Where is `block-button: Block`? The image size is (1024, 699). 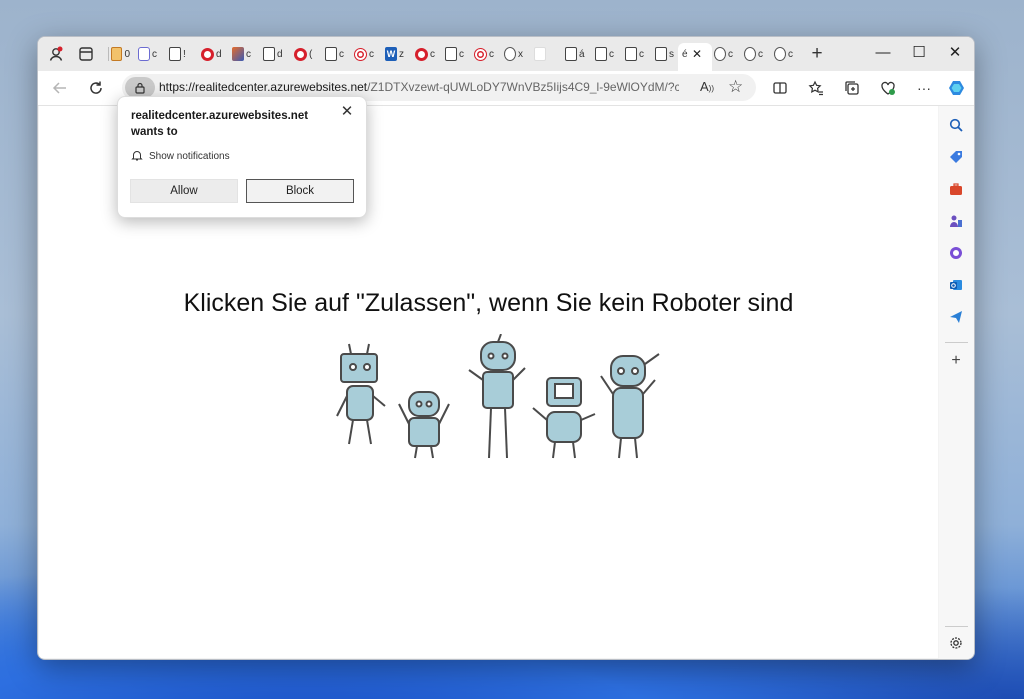 block-button: Block is located at coordinates (300, 191).